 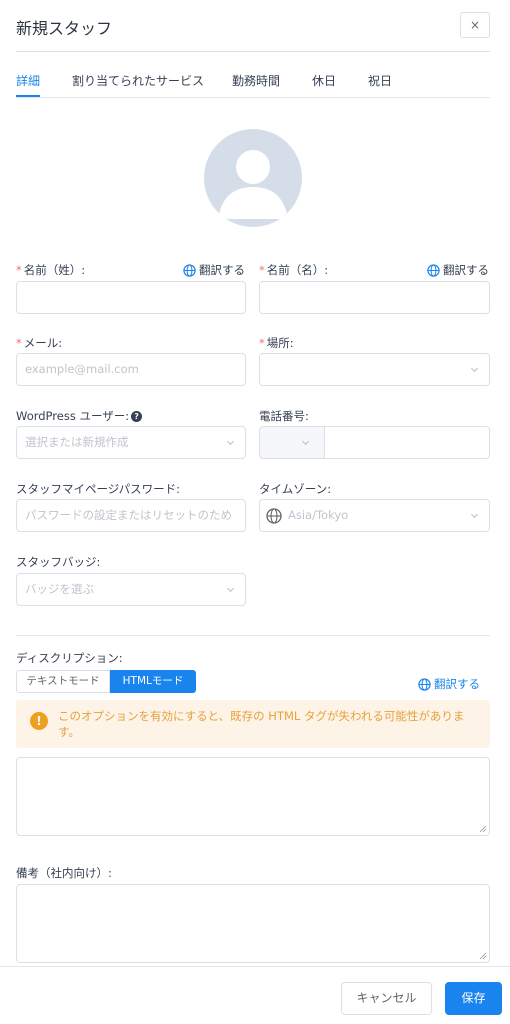 What do you see at coordinates (253, 796) in the screenshot?
I see `description-textarea` at bounding box center [253, 796].